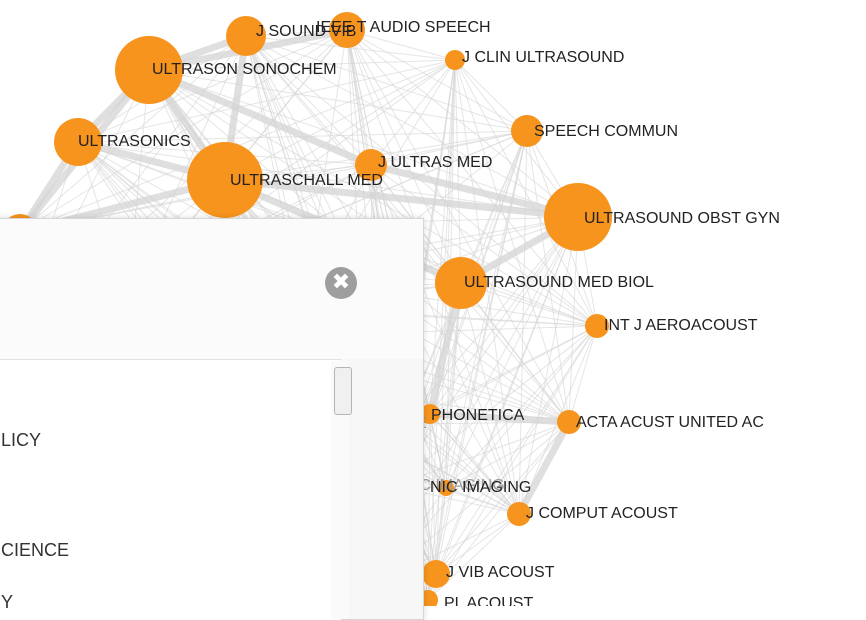 The width and height of the screenshot is (866, 620). What do you see at coordinates (435, 162) in the screenshot?
I see `node-label: J ULTRAS MED` at bounding box center [435, 162].